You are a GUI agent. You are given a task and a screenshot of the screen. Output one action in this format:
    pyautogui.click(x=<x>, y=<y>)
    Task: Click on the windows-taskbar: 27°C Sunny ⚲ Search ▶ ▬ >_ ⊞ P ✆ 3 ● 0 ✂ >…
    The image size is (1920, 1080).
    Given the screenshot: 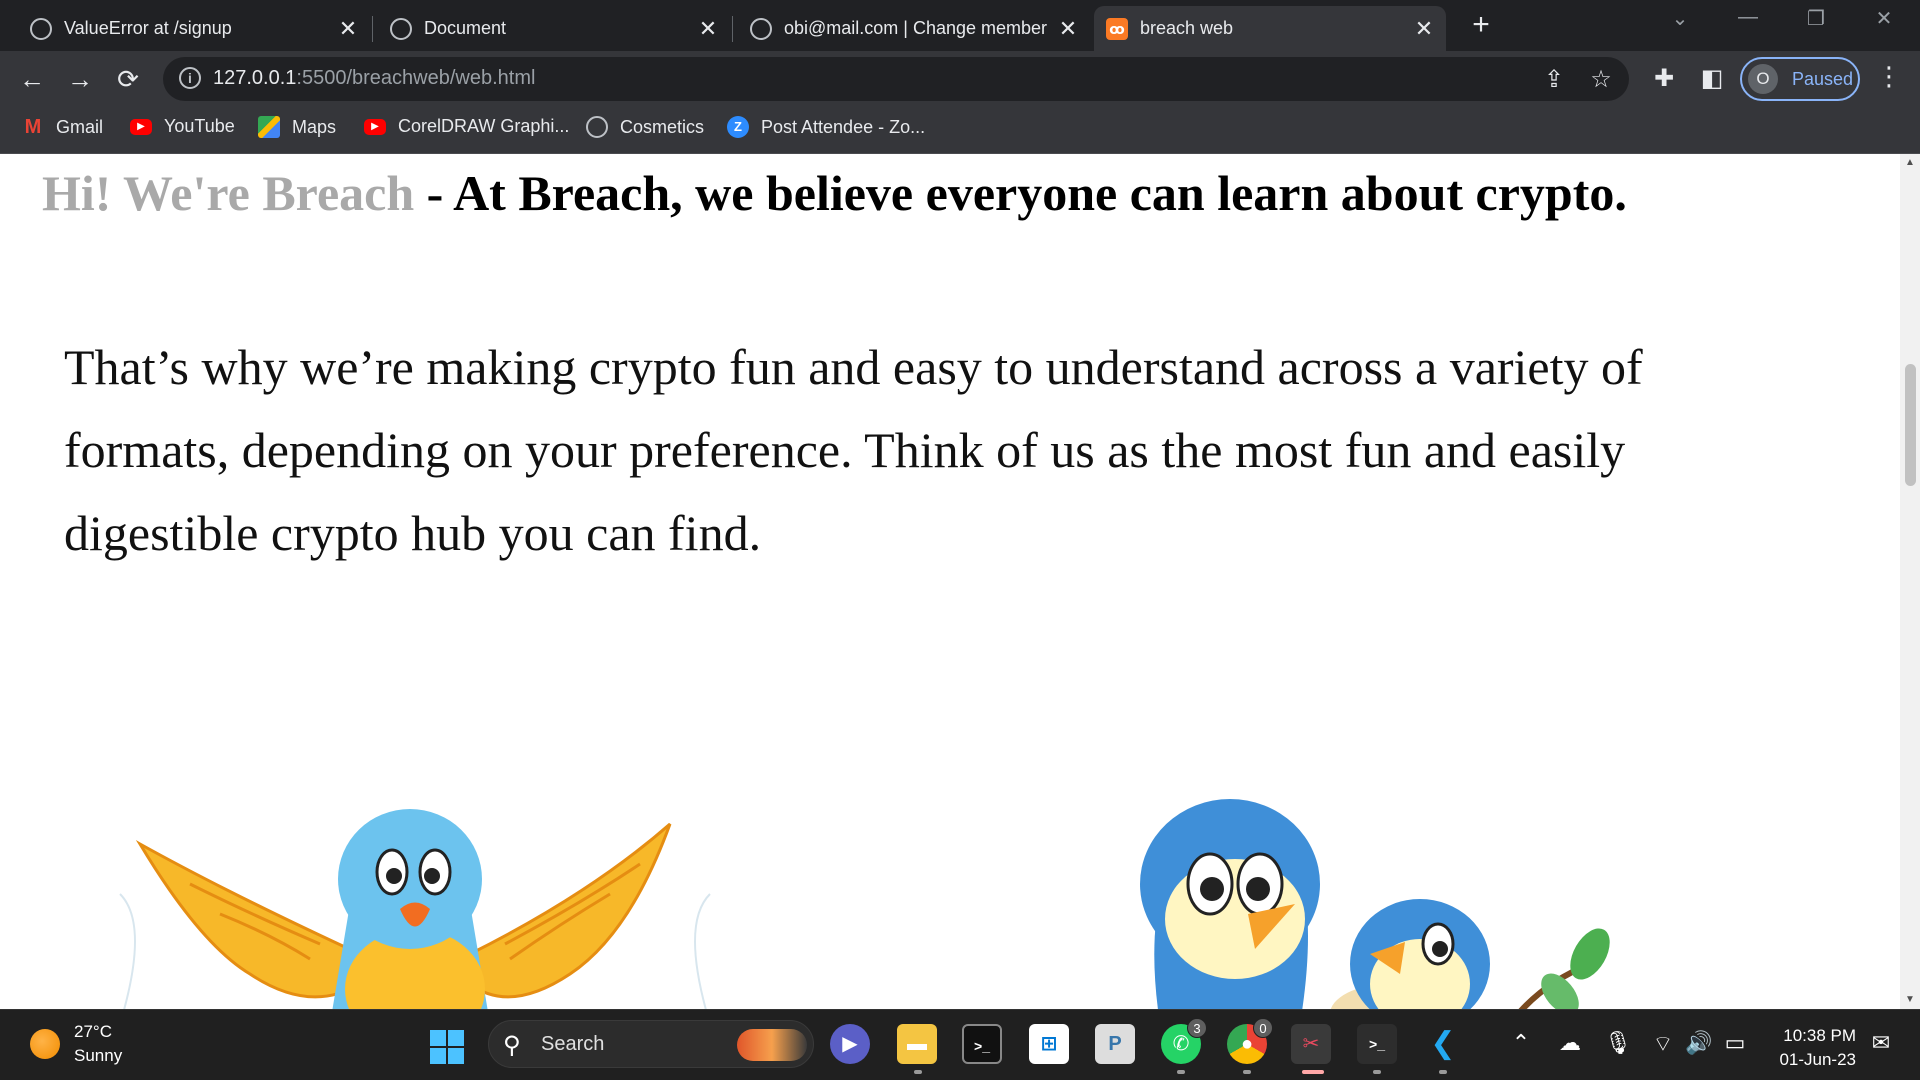 What is the action you would take?
    pyautogui.click(x=960, y=1044)
    